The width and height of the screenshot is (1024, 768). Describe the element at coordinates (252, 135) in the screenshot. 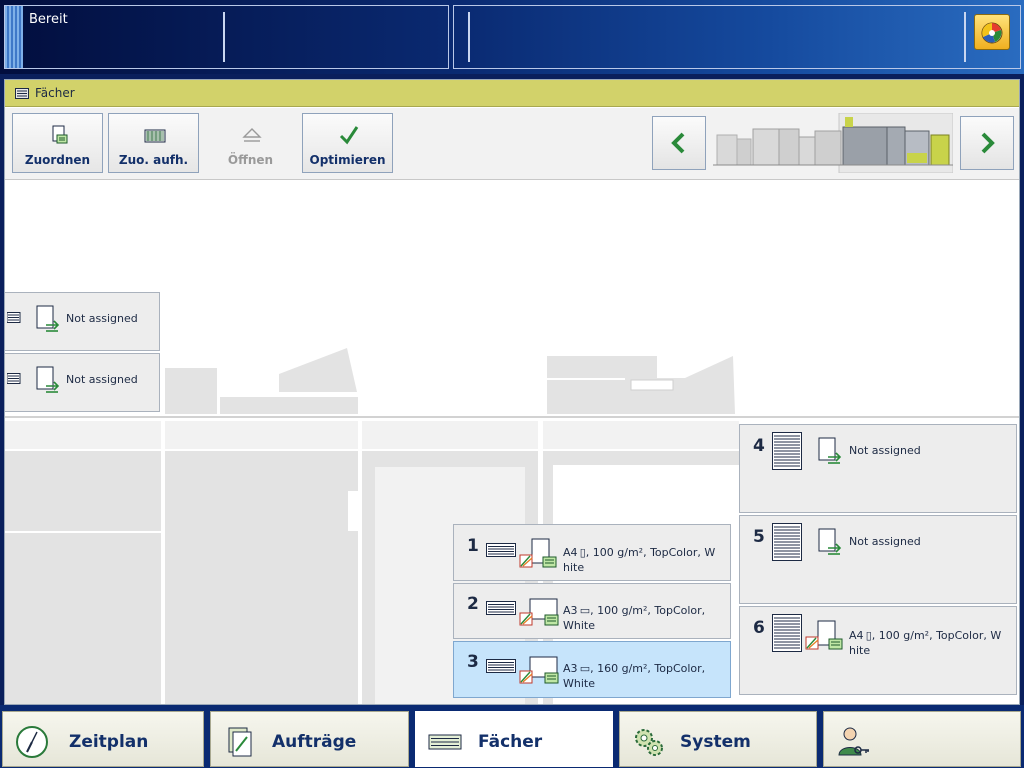

I see `eject-icon` at that location.